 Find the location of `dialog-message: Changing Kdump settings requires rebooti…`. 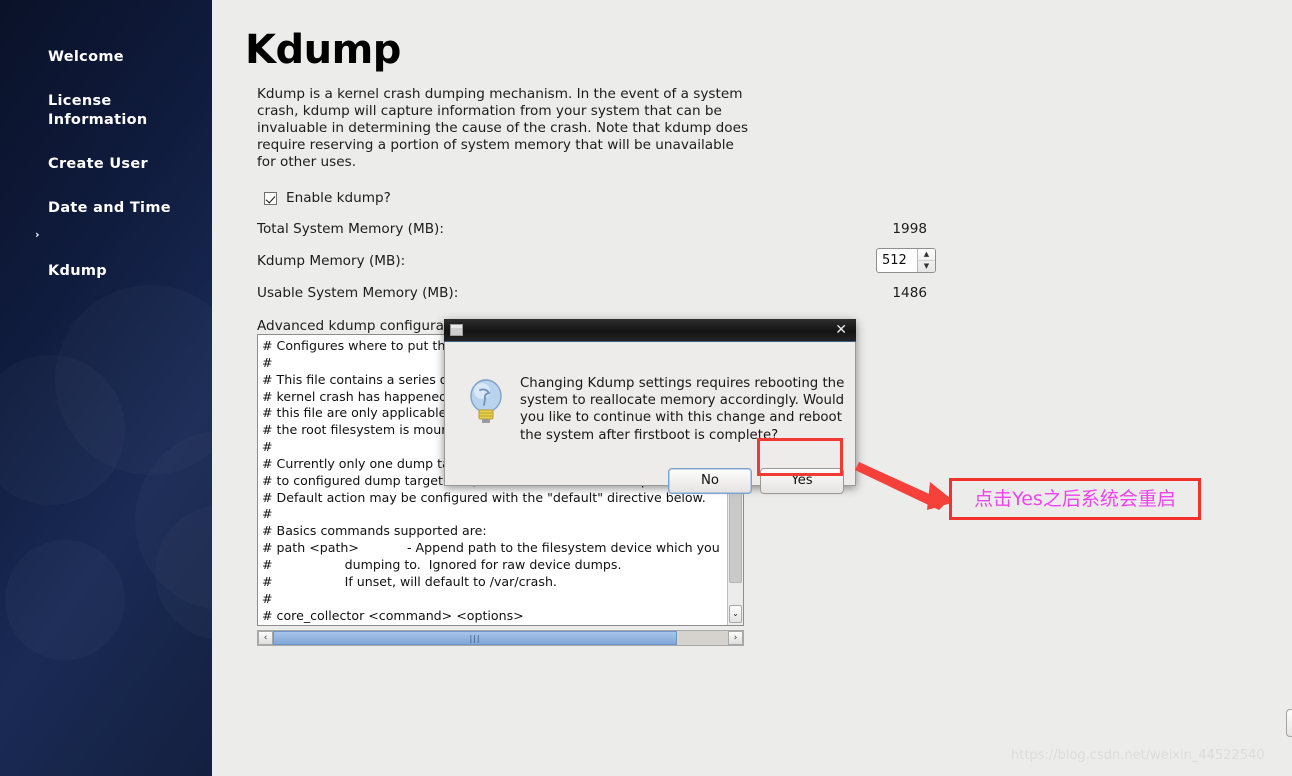

dialog-message: Changing Kdump settings requires rebooti… is located at coordinates (682, 409).